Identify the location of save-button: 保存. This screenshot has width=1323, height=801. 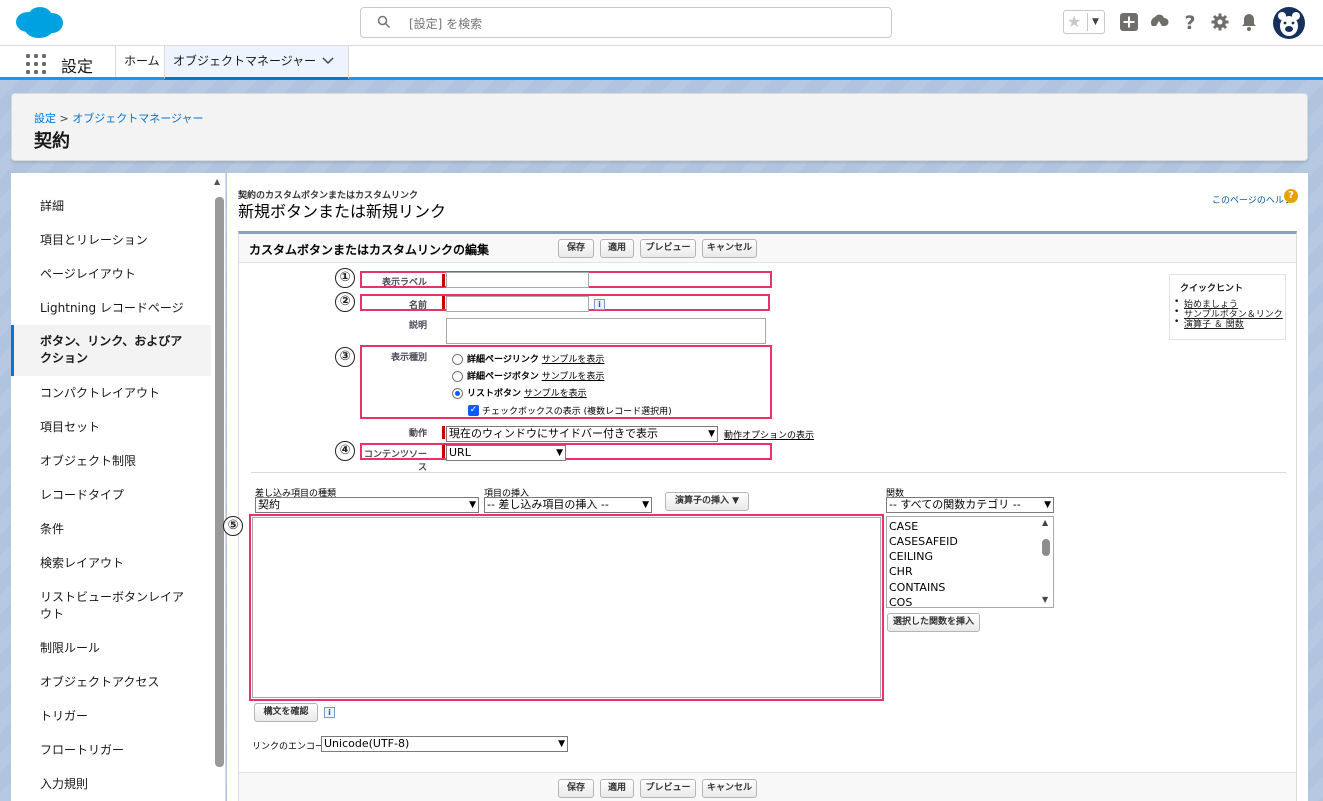
(576, 248).